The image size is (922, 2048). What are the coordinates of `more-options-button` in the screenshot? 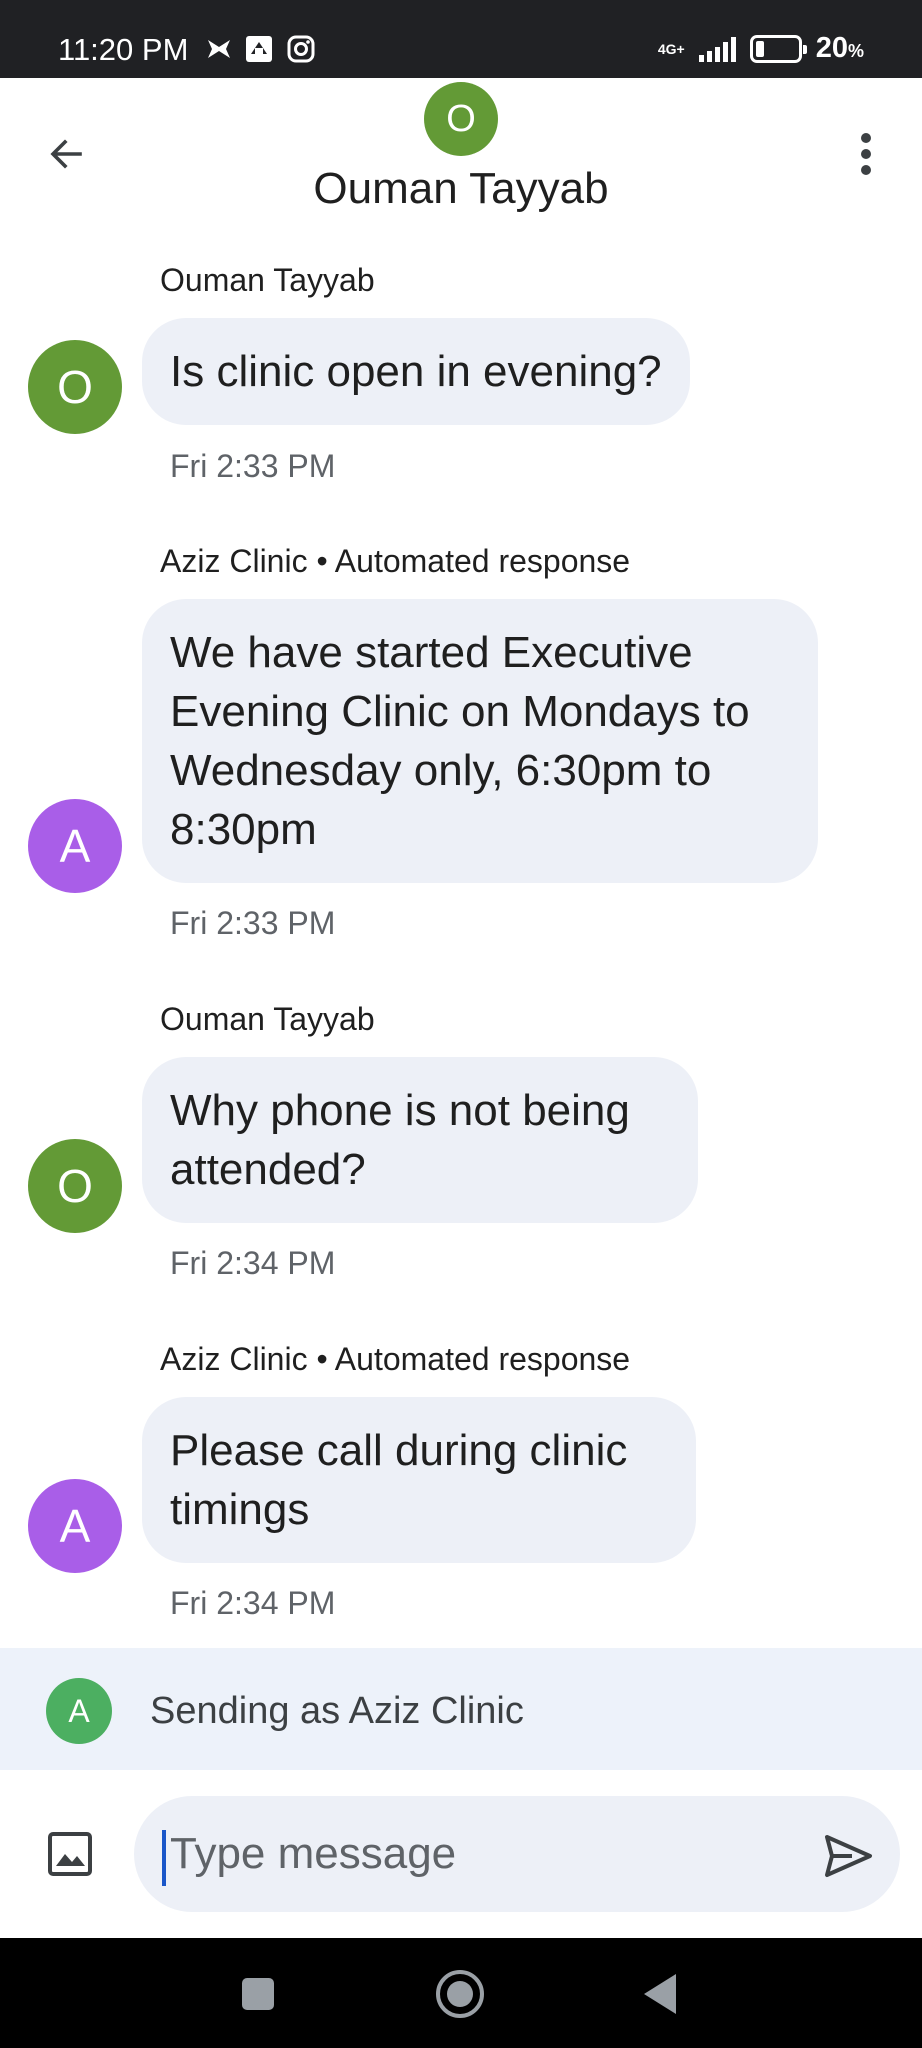 It's located at (866, 154).